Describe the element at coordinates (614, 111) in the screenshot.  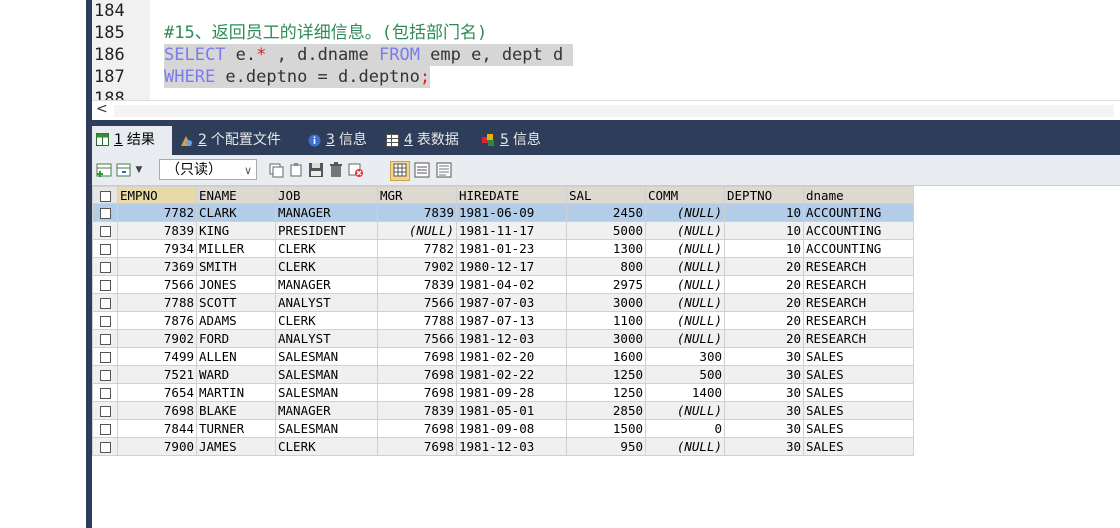
I see `scrollbar-track` at that location.